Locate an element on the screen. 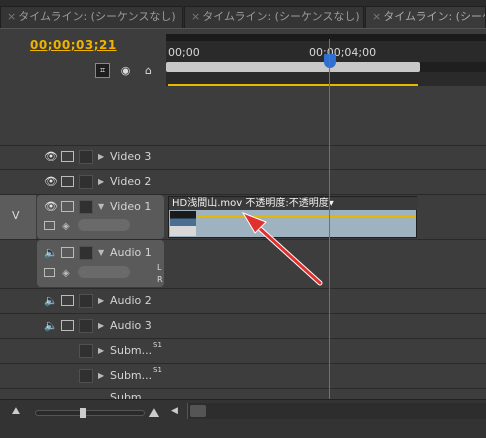 The image size is (486, 438). home-icon: ⌂ is located at coordinates (148, 70).